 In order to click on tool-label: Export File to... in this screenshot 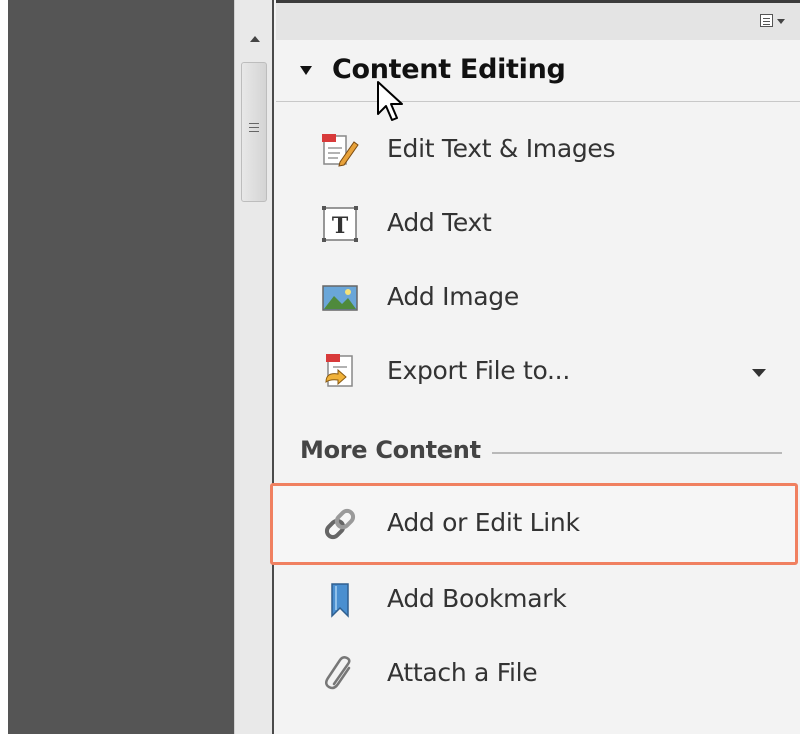, I will do `click(478, 370)`.